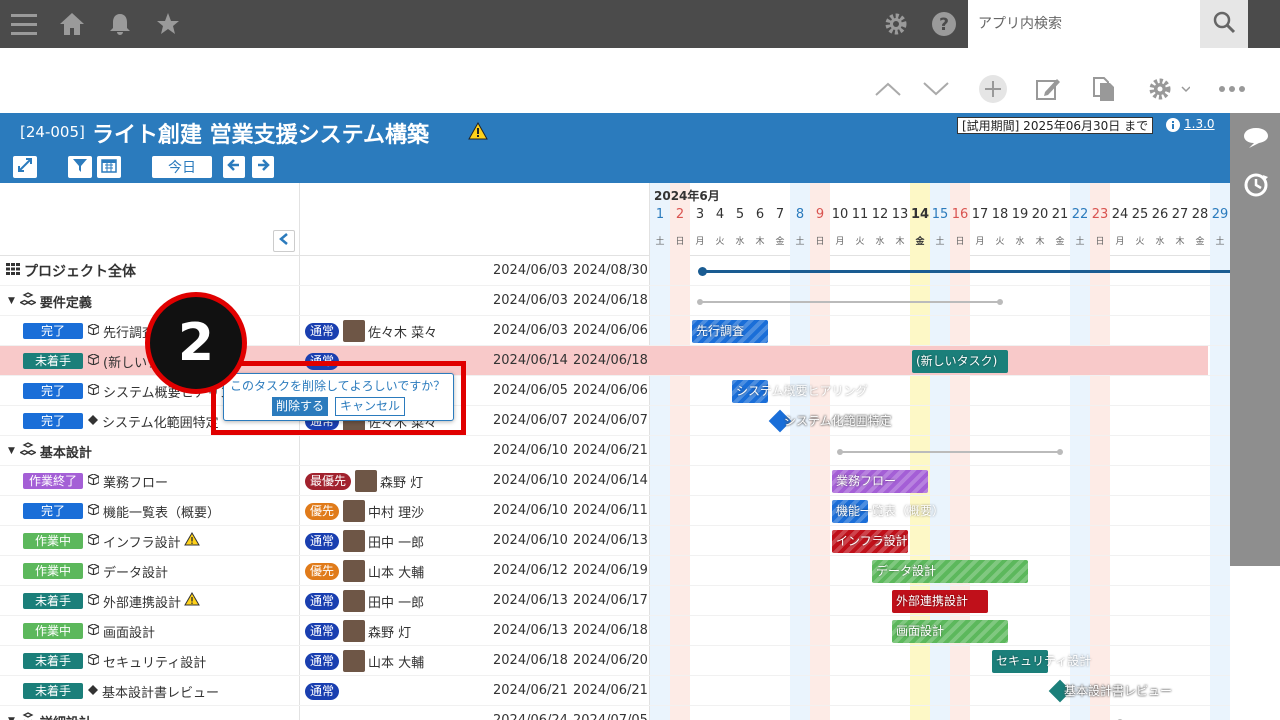 Image resolution: width=1280 pixels, height=720 pixels. I want to click on task-name: システム化範囲特定, so click(160, 421).